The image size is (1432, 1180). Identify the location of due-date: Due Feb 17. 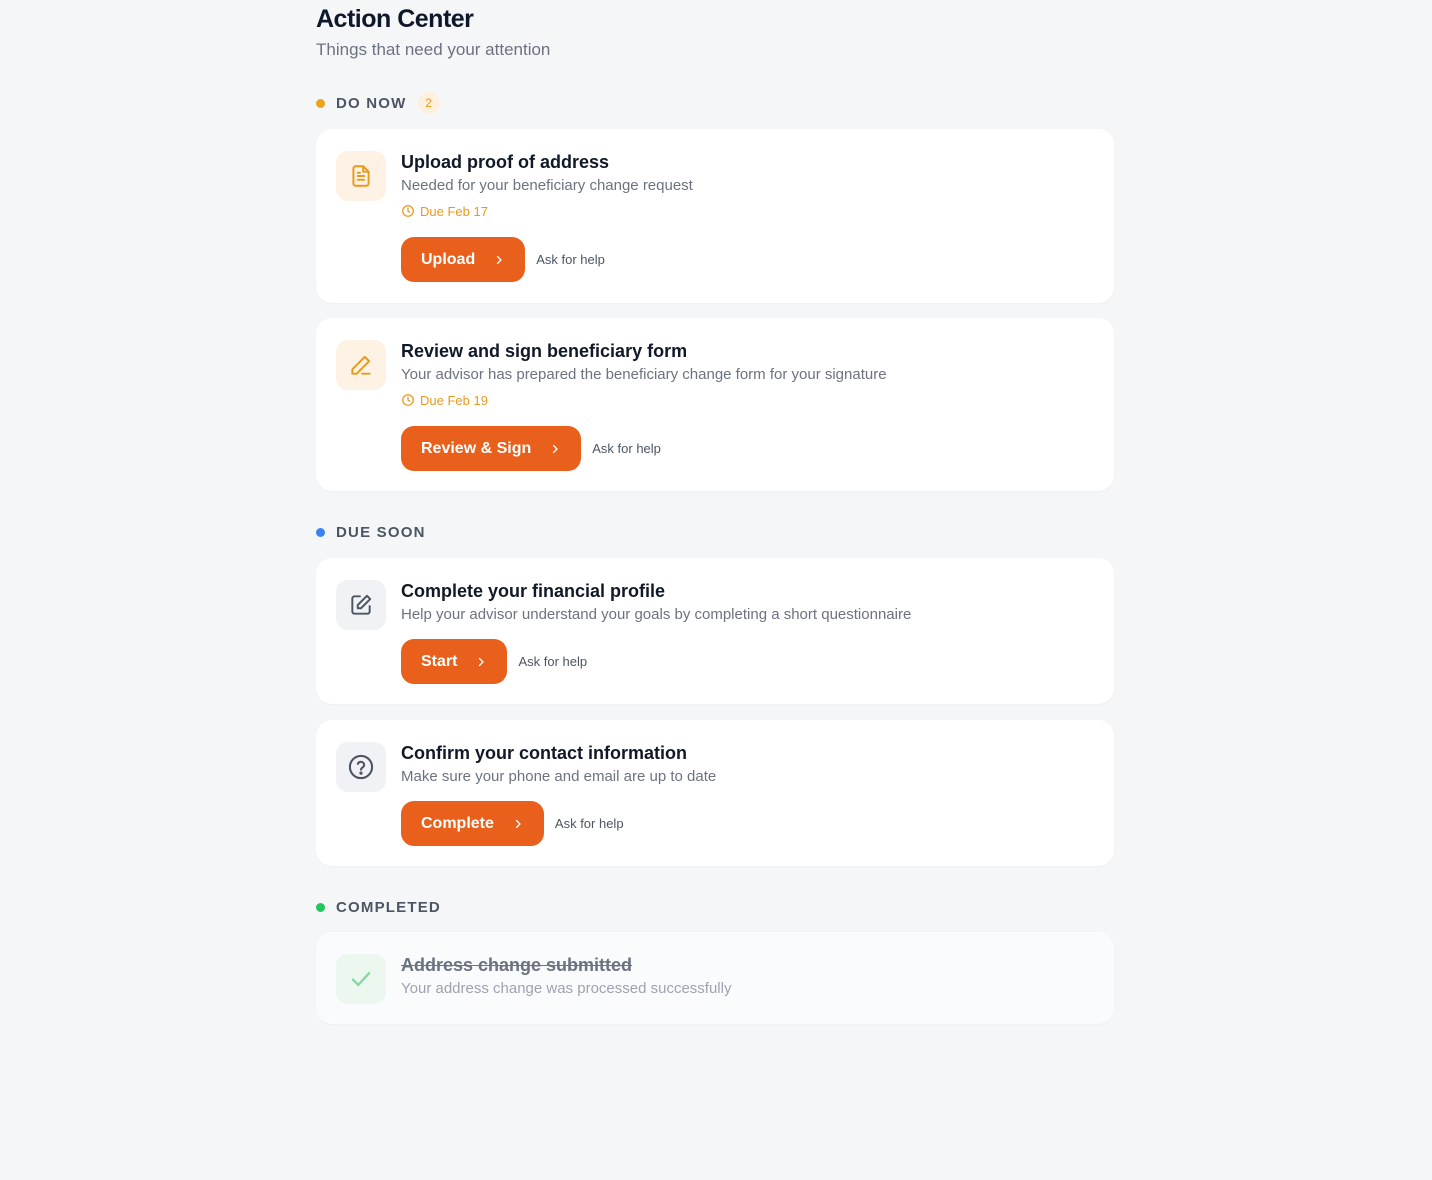
(747, 211).